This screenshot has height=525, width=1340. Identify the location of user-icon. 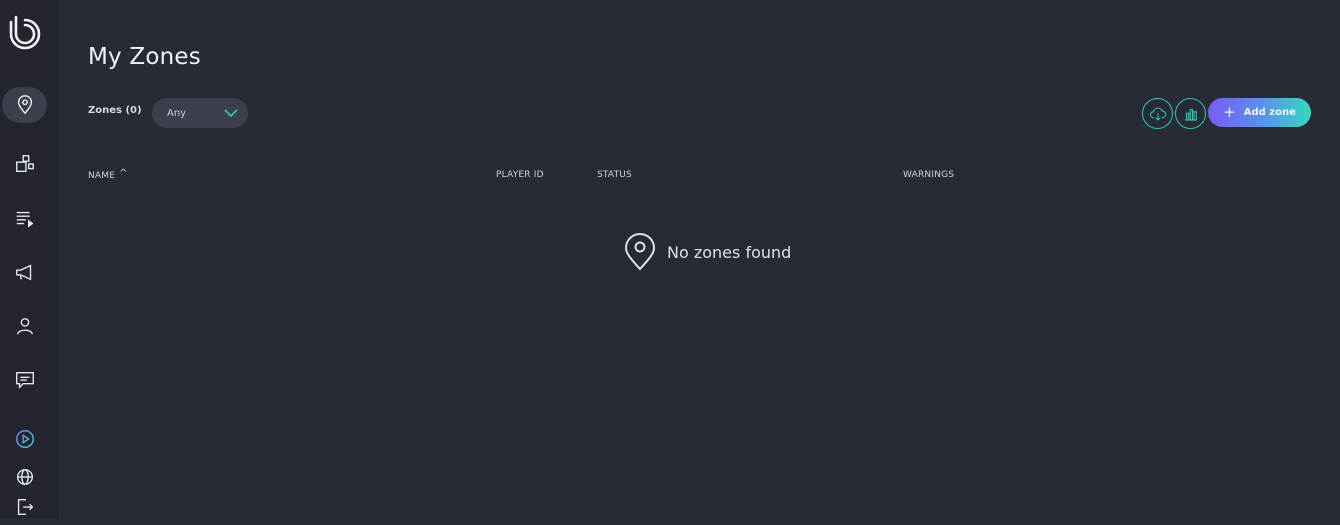
(24, 326).